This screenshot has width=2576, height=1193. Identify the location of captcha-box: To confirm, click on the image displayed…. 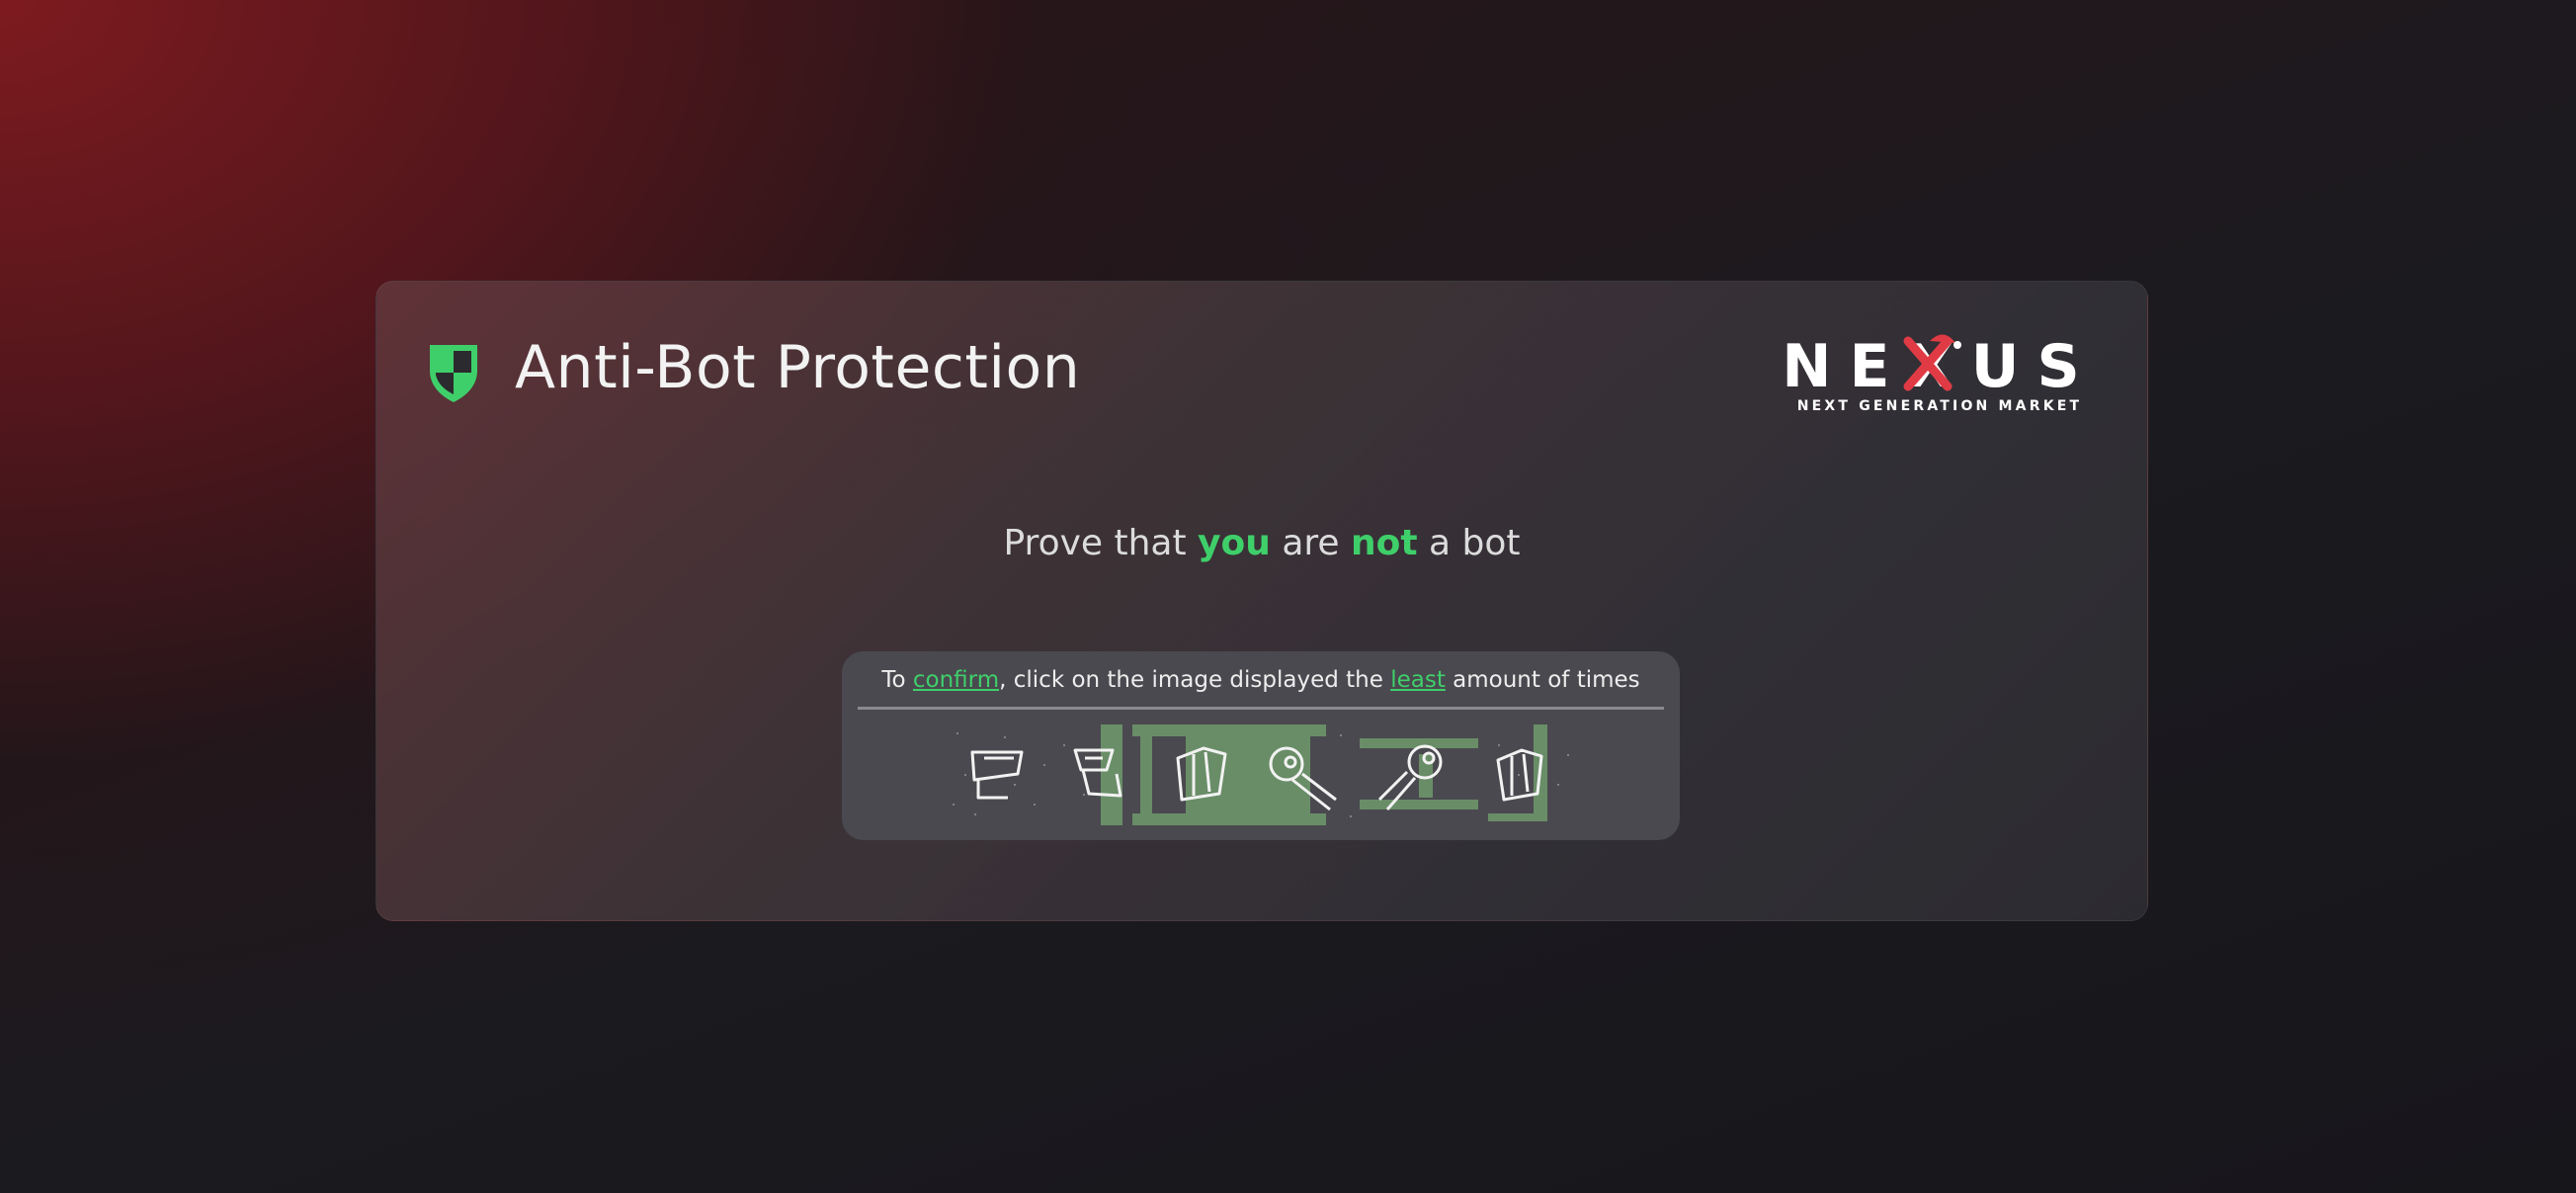
(1261, 745).